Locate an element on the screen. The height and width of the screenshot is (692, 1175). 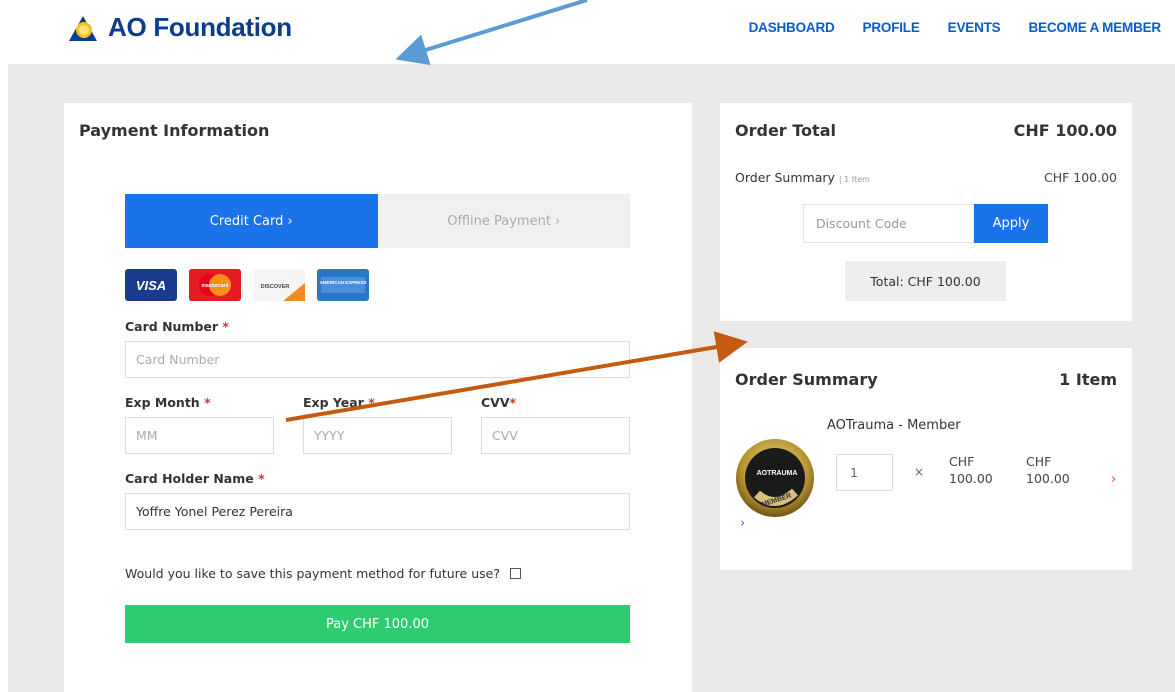
nav-dashboard: DASHBOARD is located at coordinates (792, 27).